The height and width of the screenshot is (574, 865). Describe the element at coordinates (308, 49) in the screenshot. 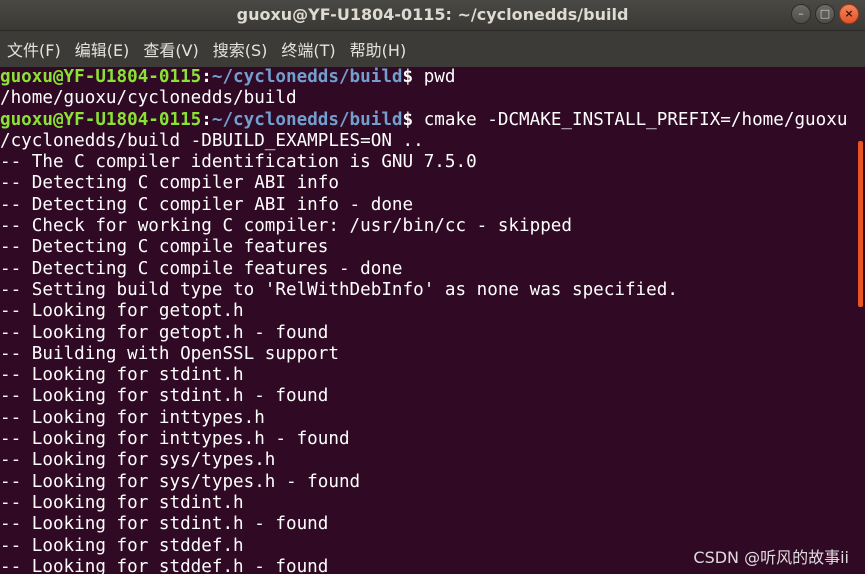

I see `menu-terminal: 终端(T)` at that location.